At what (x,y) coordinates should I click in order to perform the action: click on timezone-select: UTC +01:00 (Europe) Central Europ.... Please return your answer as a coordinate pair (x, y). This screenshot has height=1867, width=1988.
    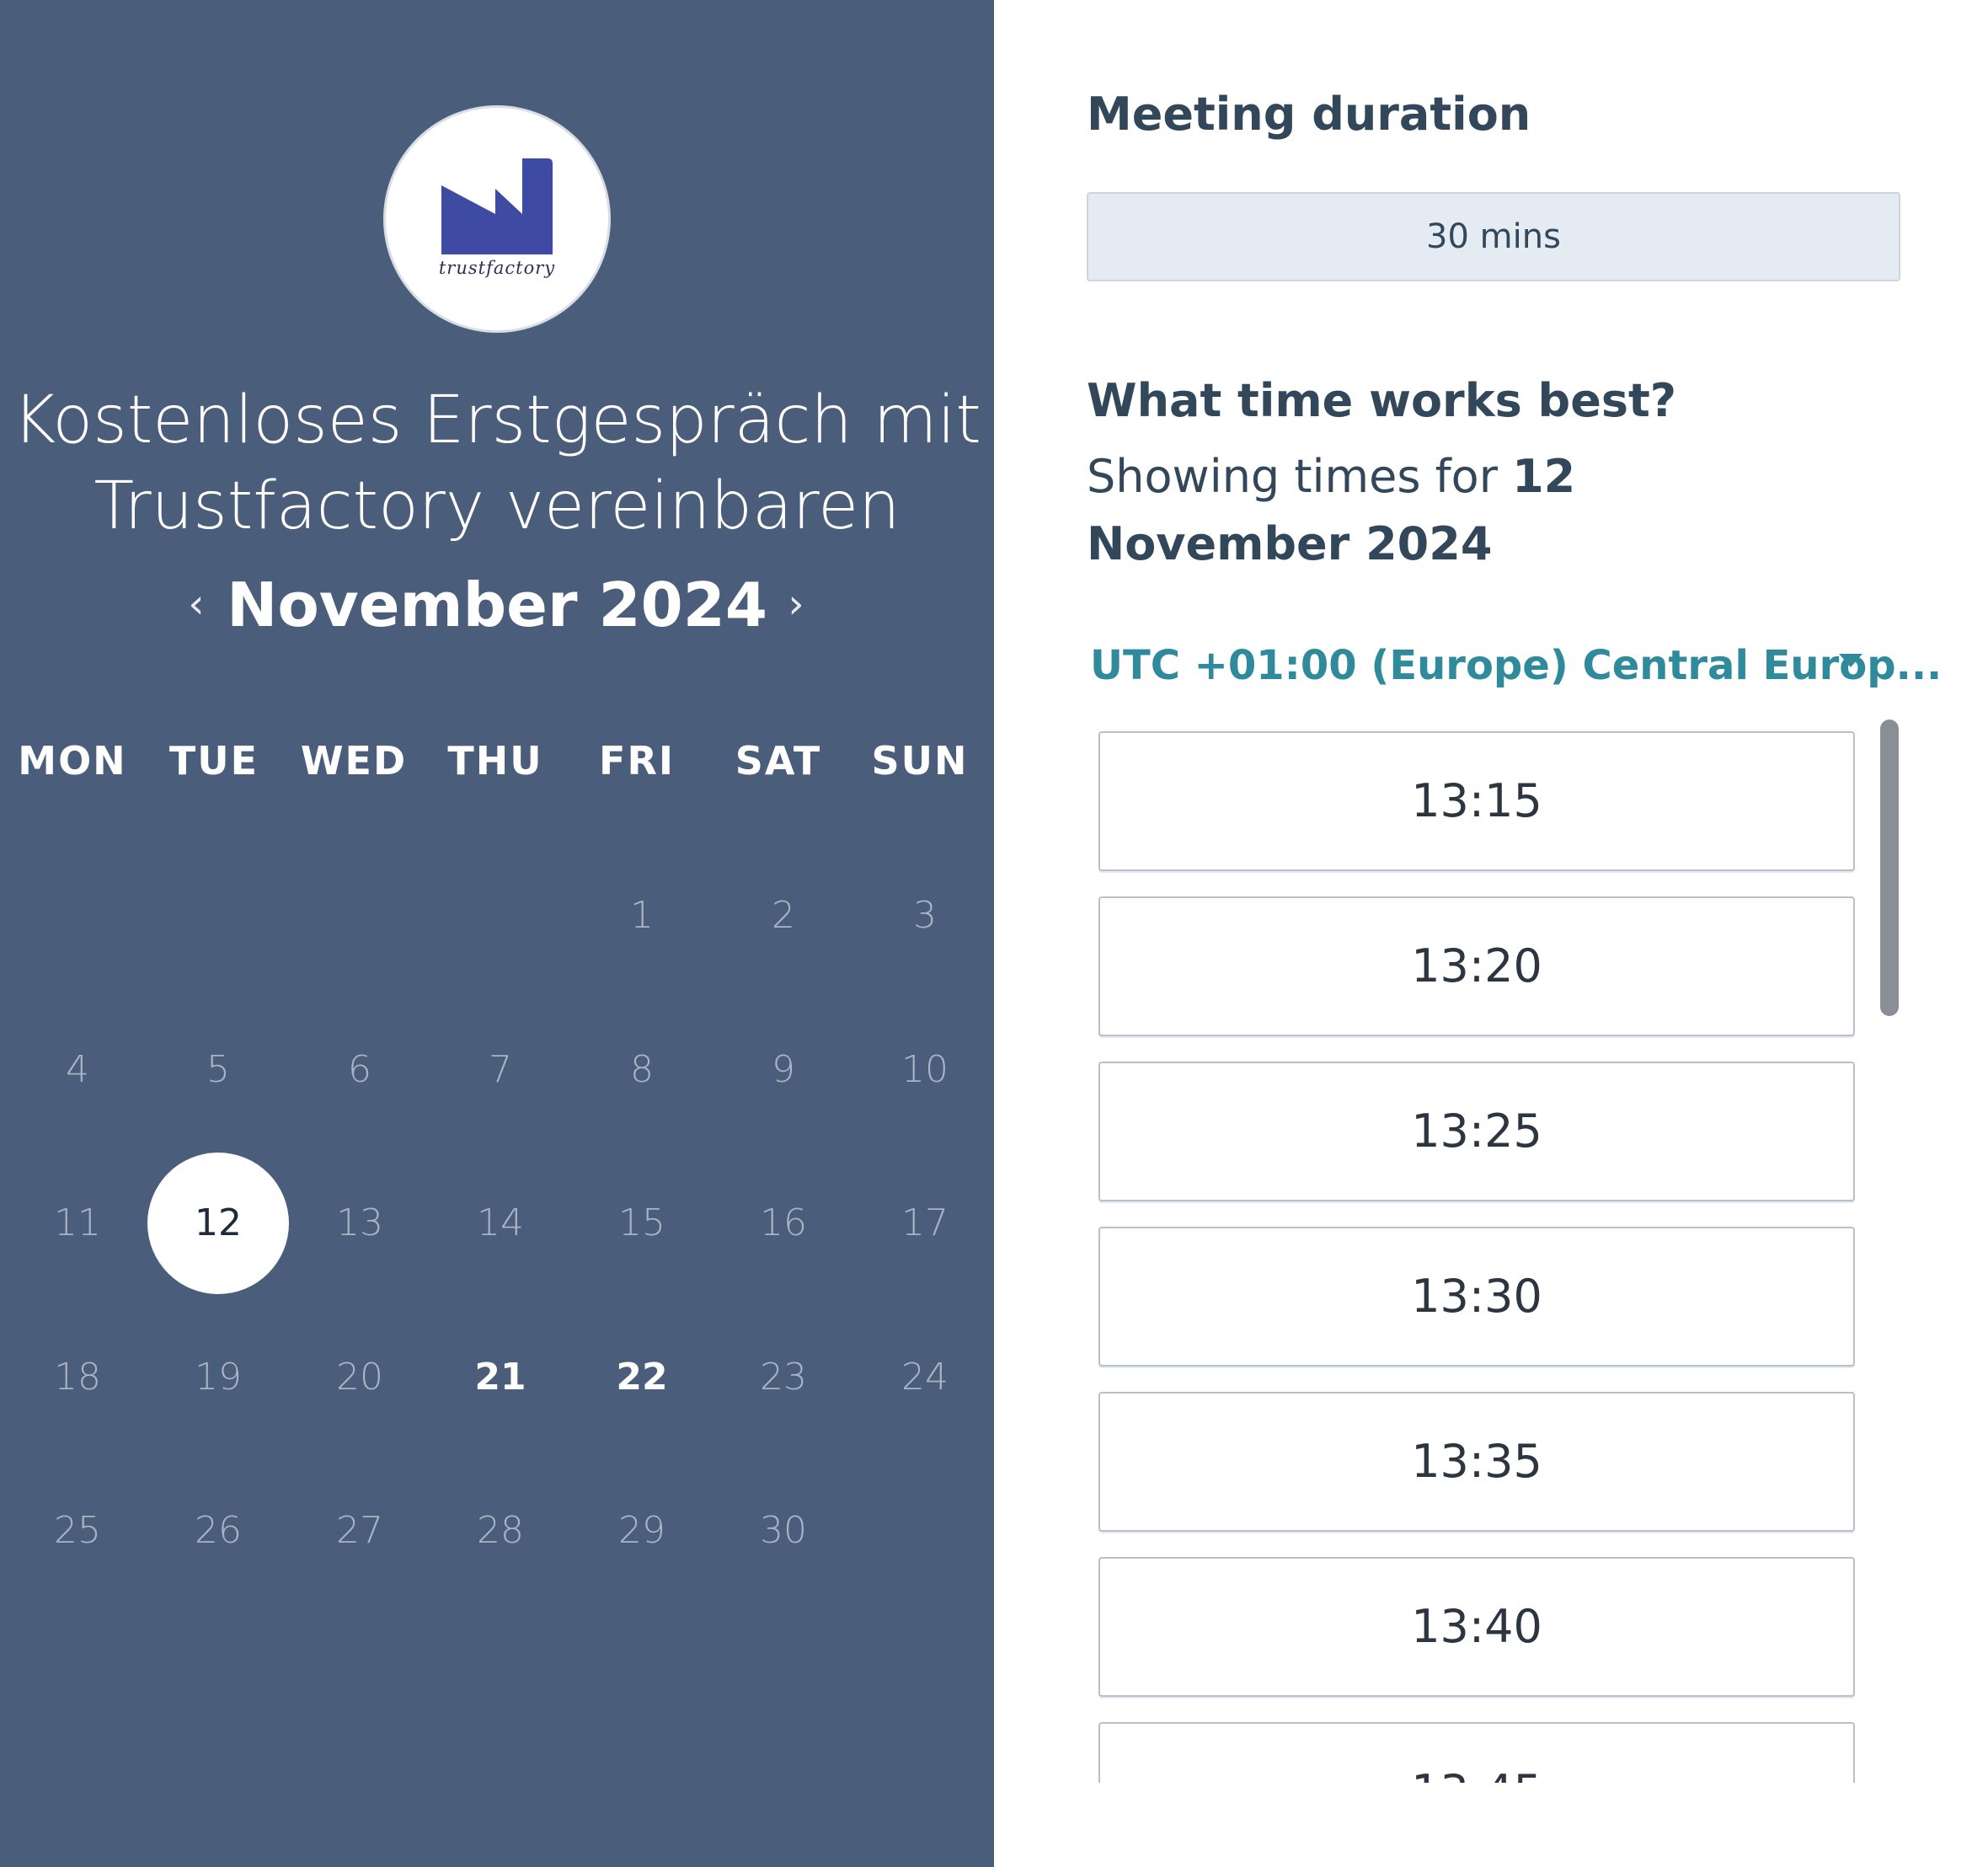
    Looking at the image, I should click on (1516, 666).